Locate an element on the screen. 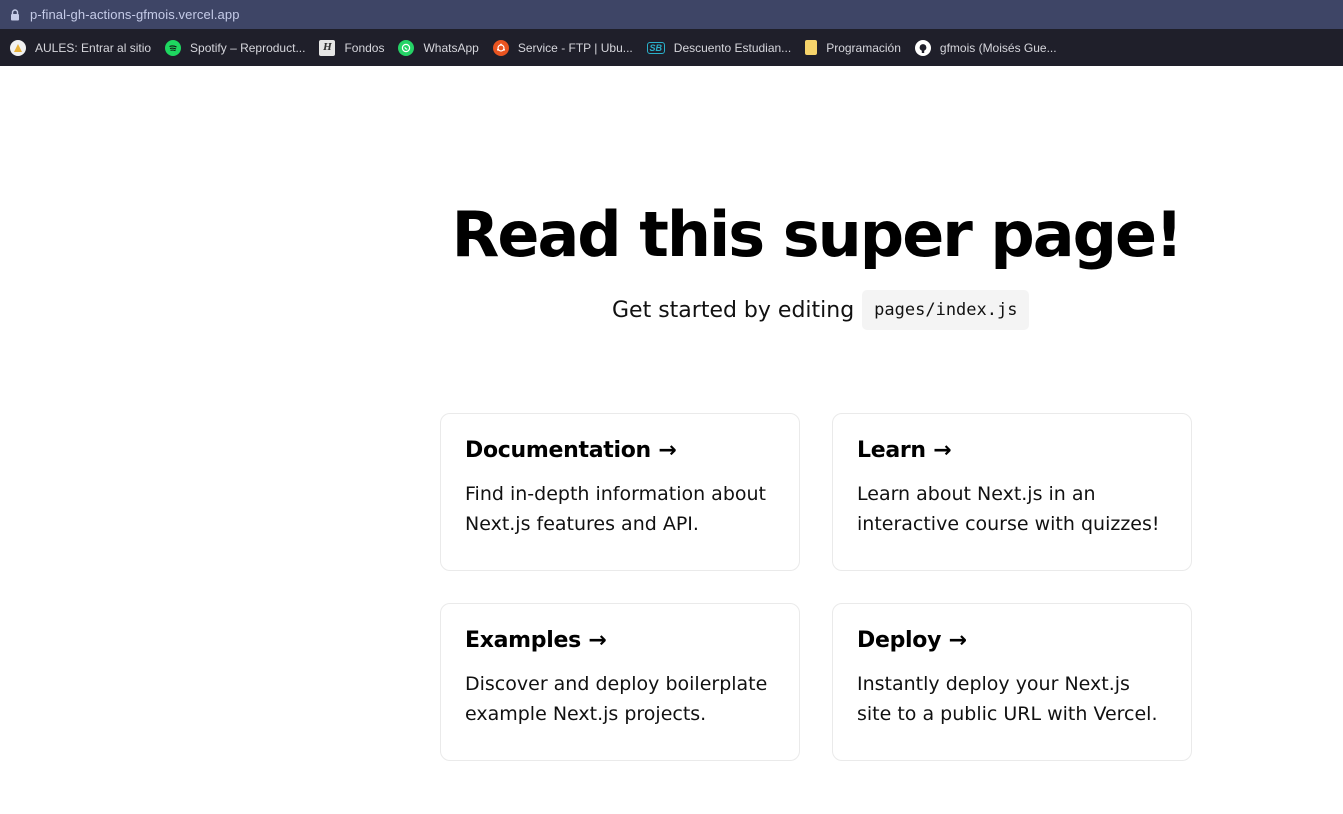 This screenshot has height=814, width=1343. bookmark-label: Programación is located at coordinates (863, 47).